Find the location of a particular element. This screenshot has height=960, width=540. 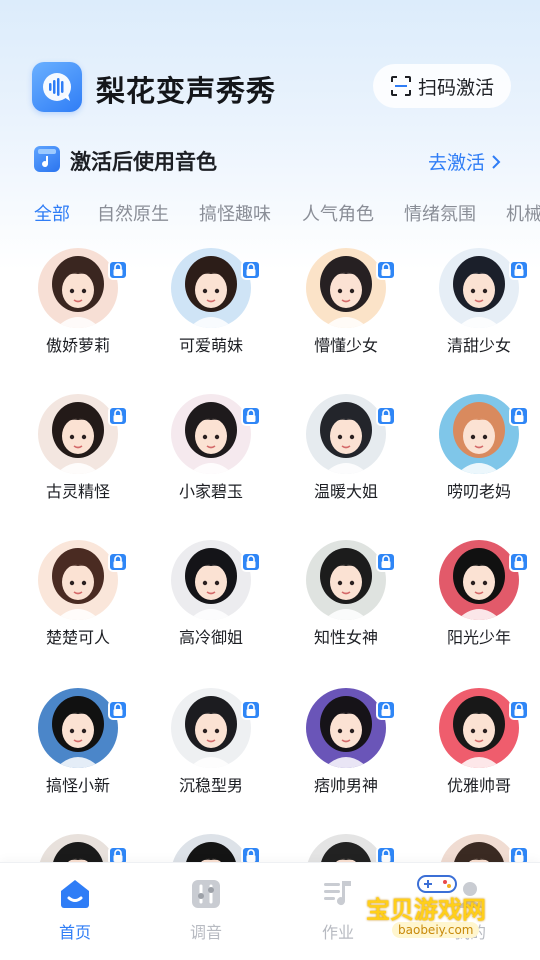

nav-tune-label: 调音 is located at coordinates (205, 932).